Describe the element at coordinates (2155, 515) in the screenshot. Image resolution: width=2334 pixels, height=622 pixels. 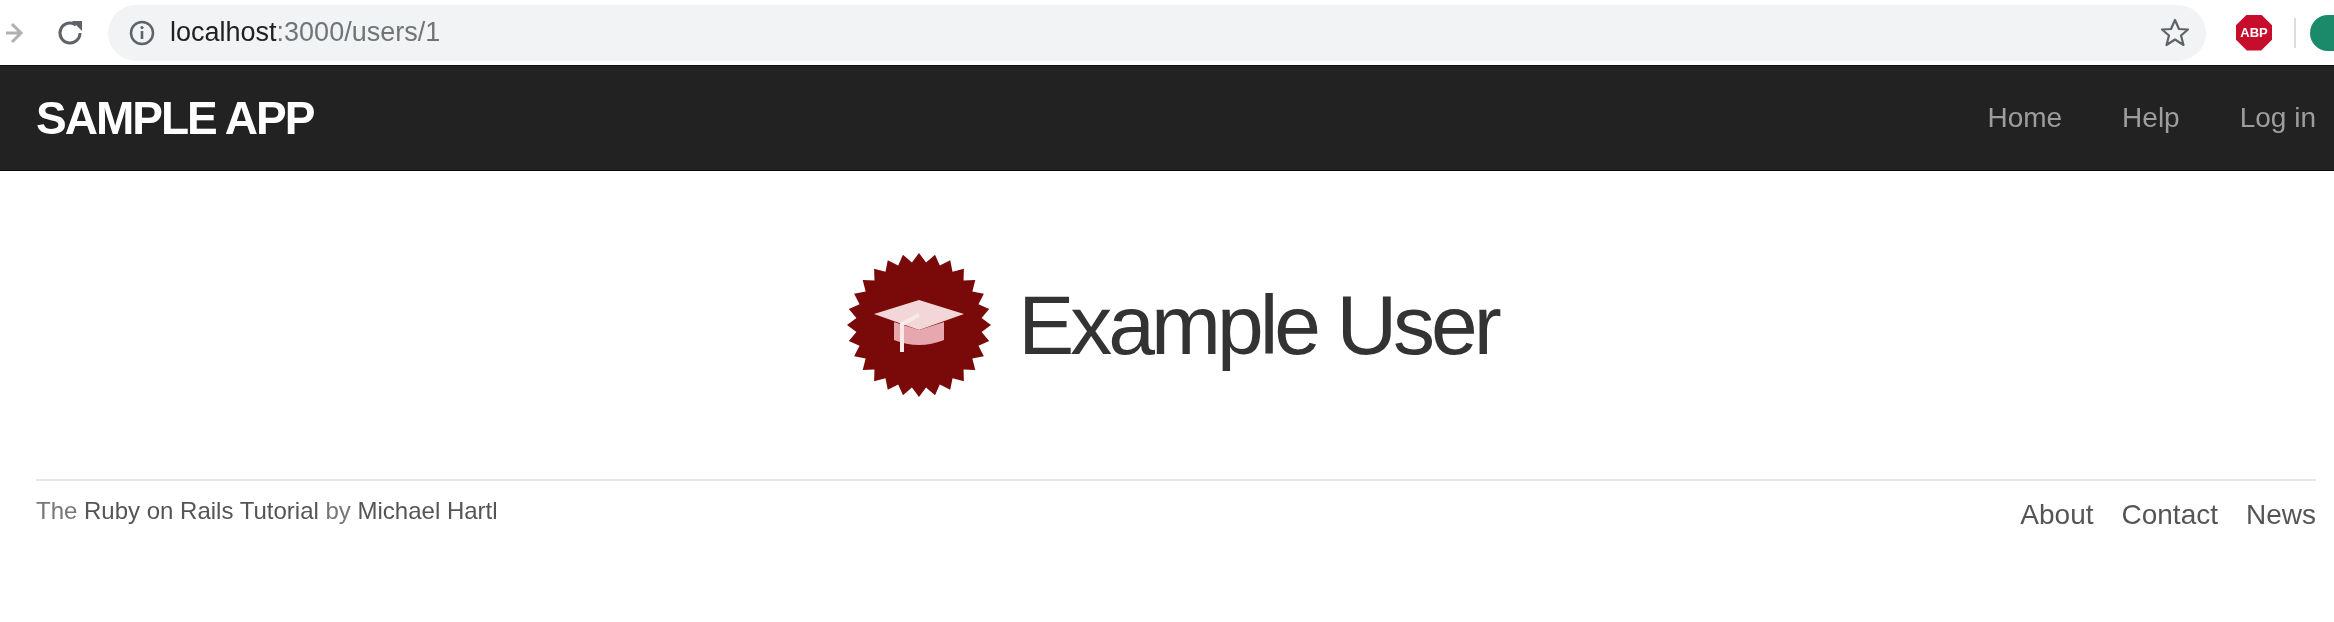
I see `footer-link: Contact` at that location.